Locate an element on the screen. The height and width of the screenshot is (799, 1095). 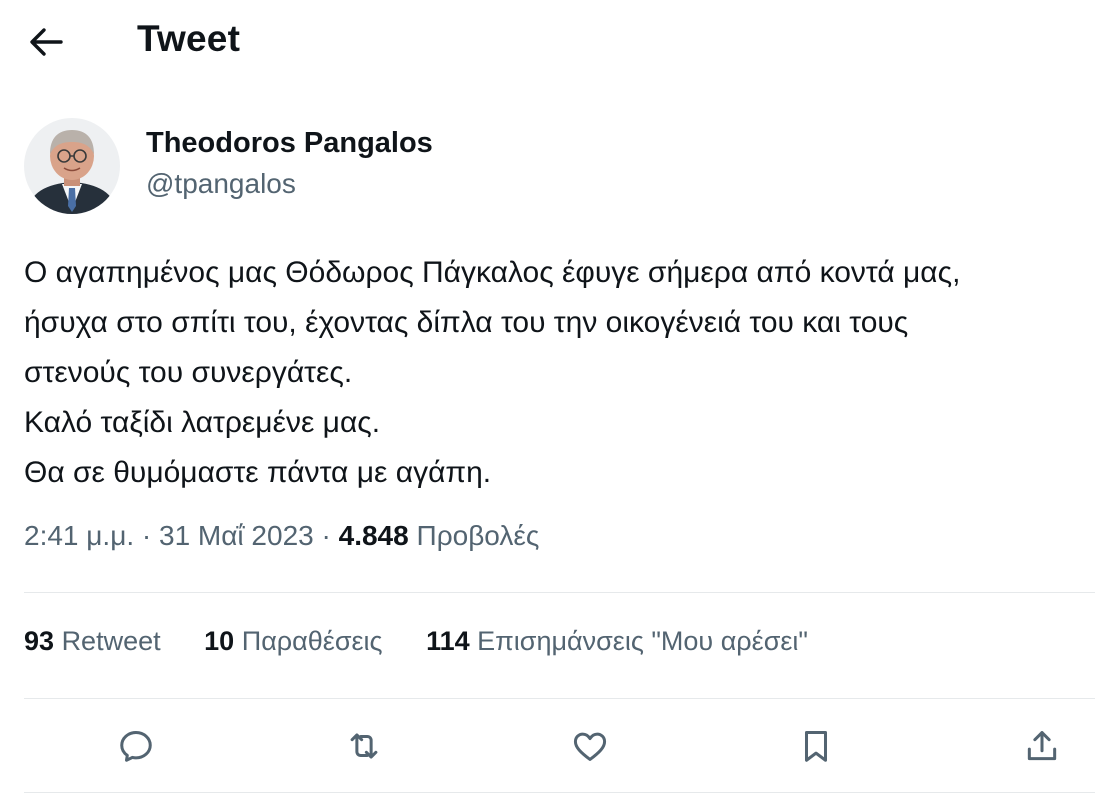
quote-count: 10 is located at coordinates (219, 641).